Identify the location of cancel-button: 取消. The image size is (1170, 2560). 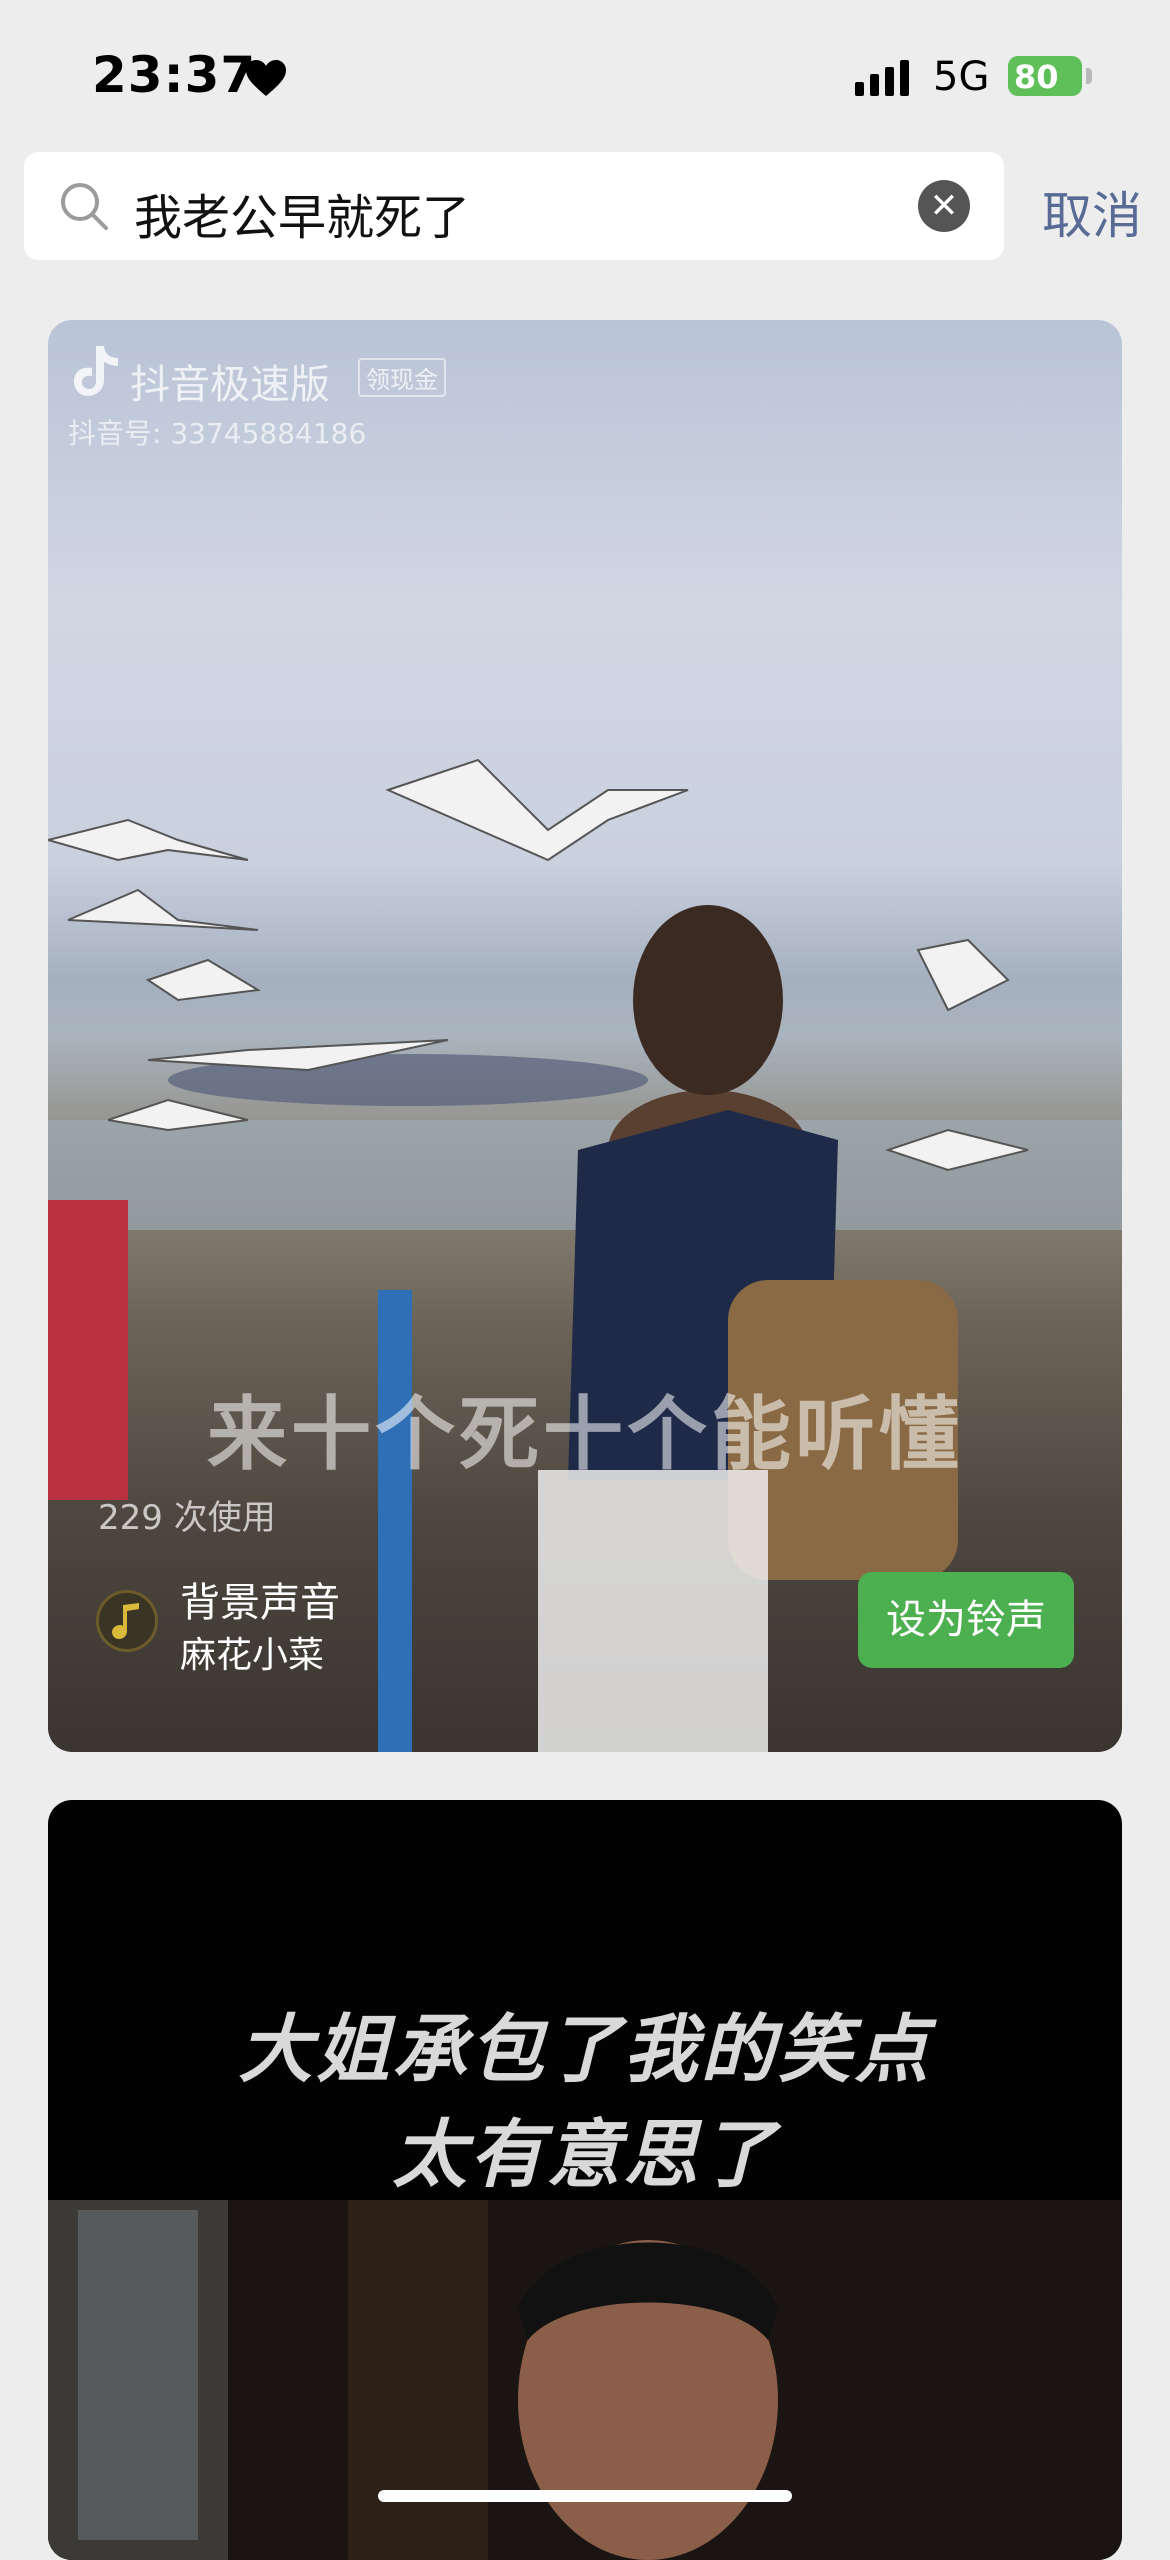
(1092, 212).